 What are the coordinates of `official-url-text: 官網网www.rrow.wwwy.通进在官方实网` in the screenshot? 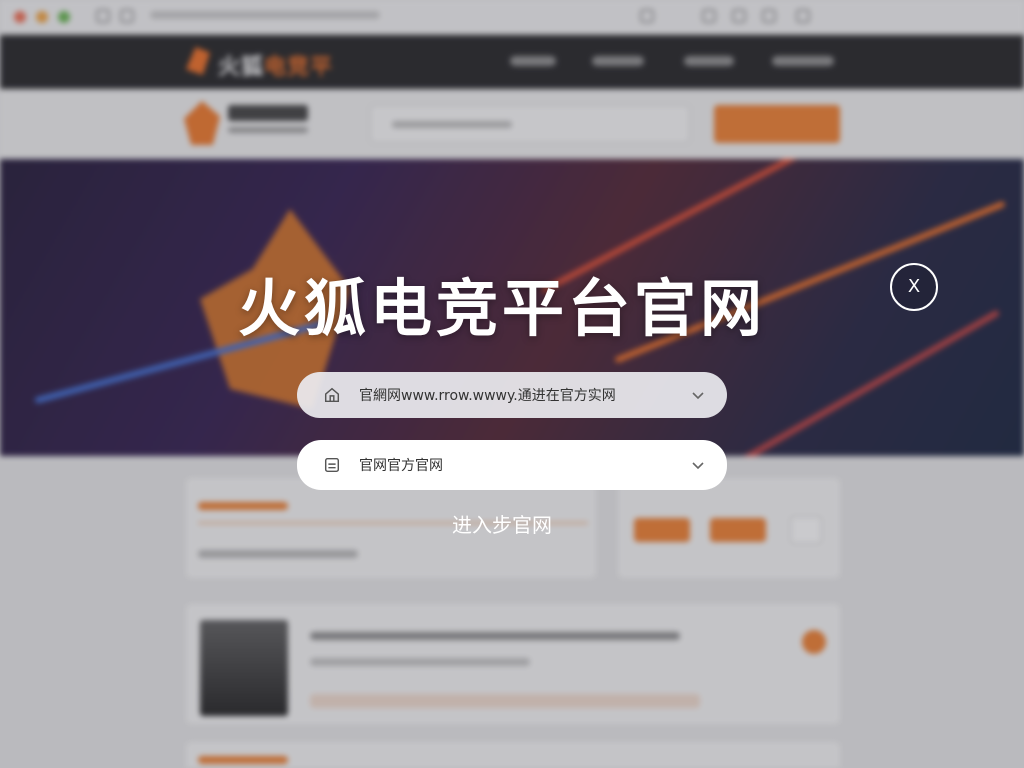 It's located at (487, 396).